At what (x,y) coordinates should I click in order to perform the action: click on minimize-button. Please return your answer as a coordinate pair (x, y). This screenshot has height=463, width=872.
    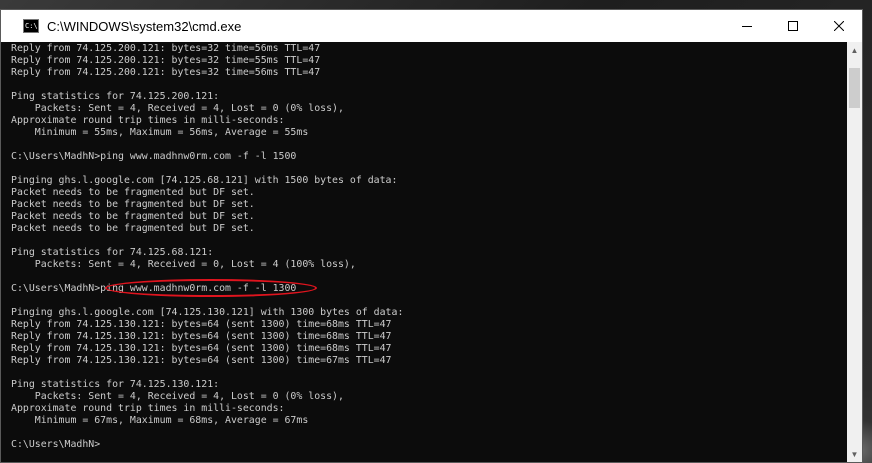
    Looking at the image, I should click on (747, 26).